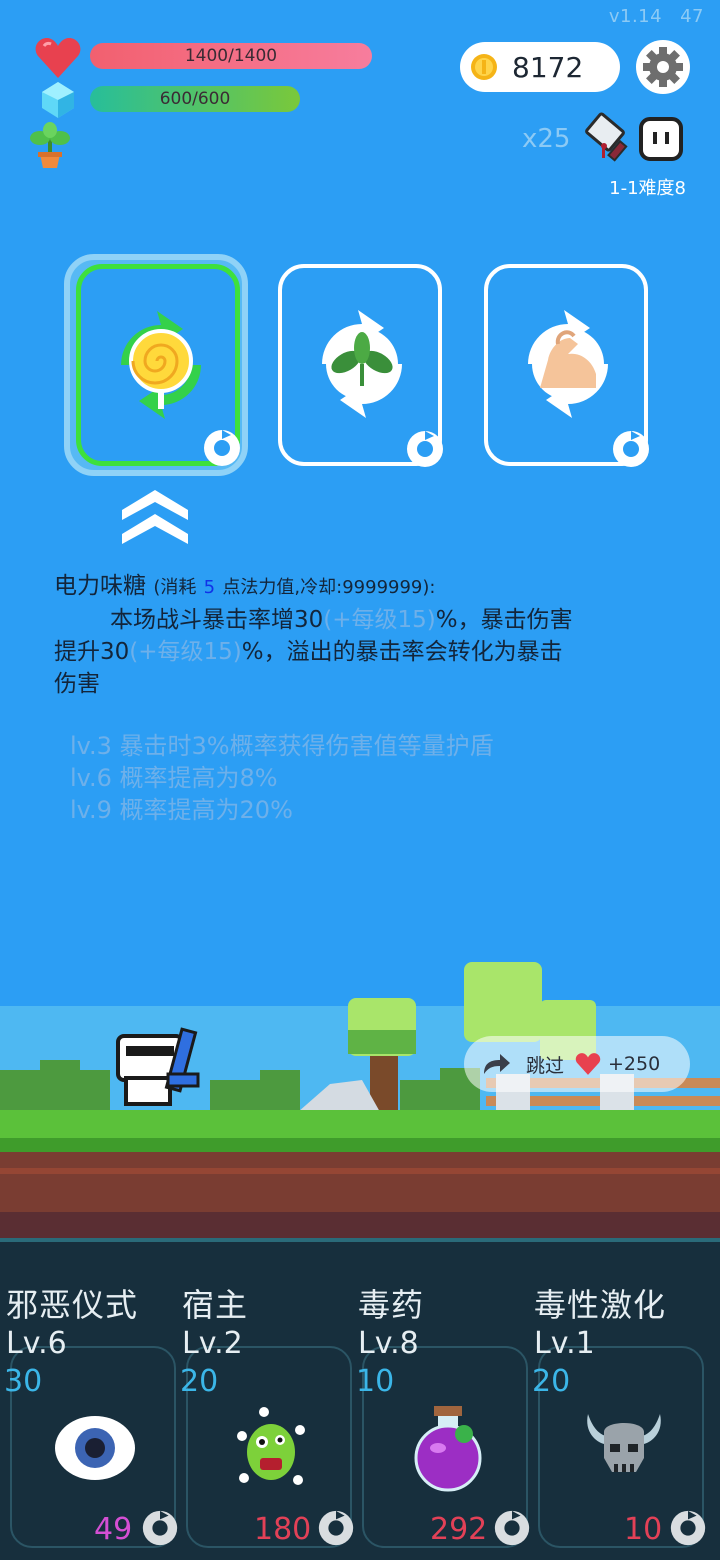 Image resolution: width=720 pixels, height=1560 pixels. What do you see at coordinates (161, 365) in the screenshot?
I see `lollipop-icon` at bounding box center [161, 365].